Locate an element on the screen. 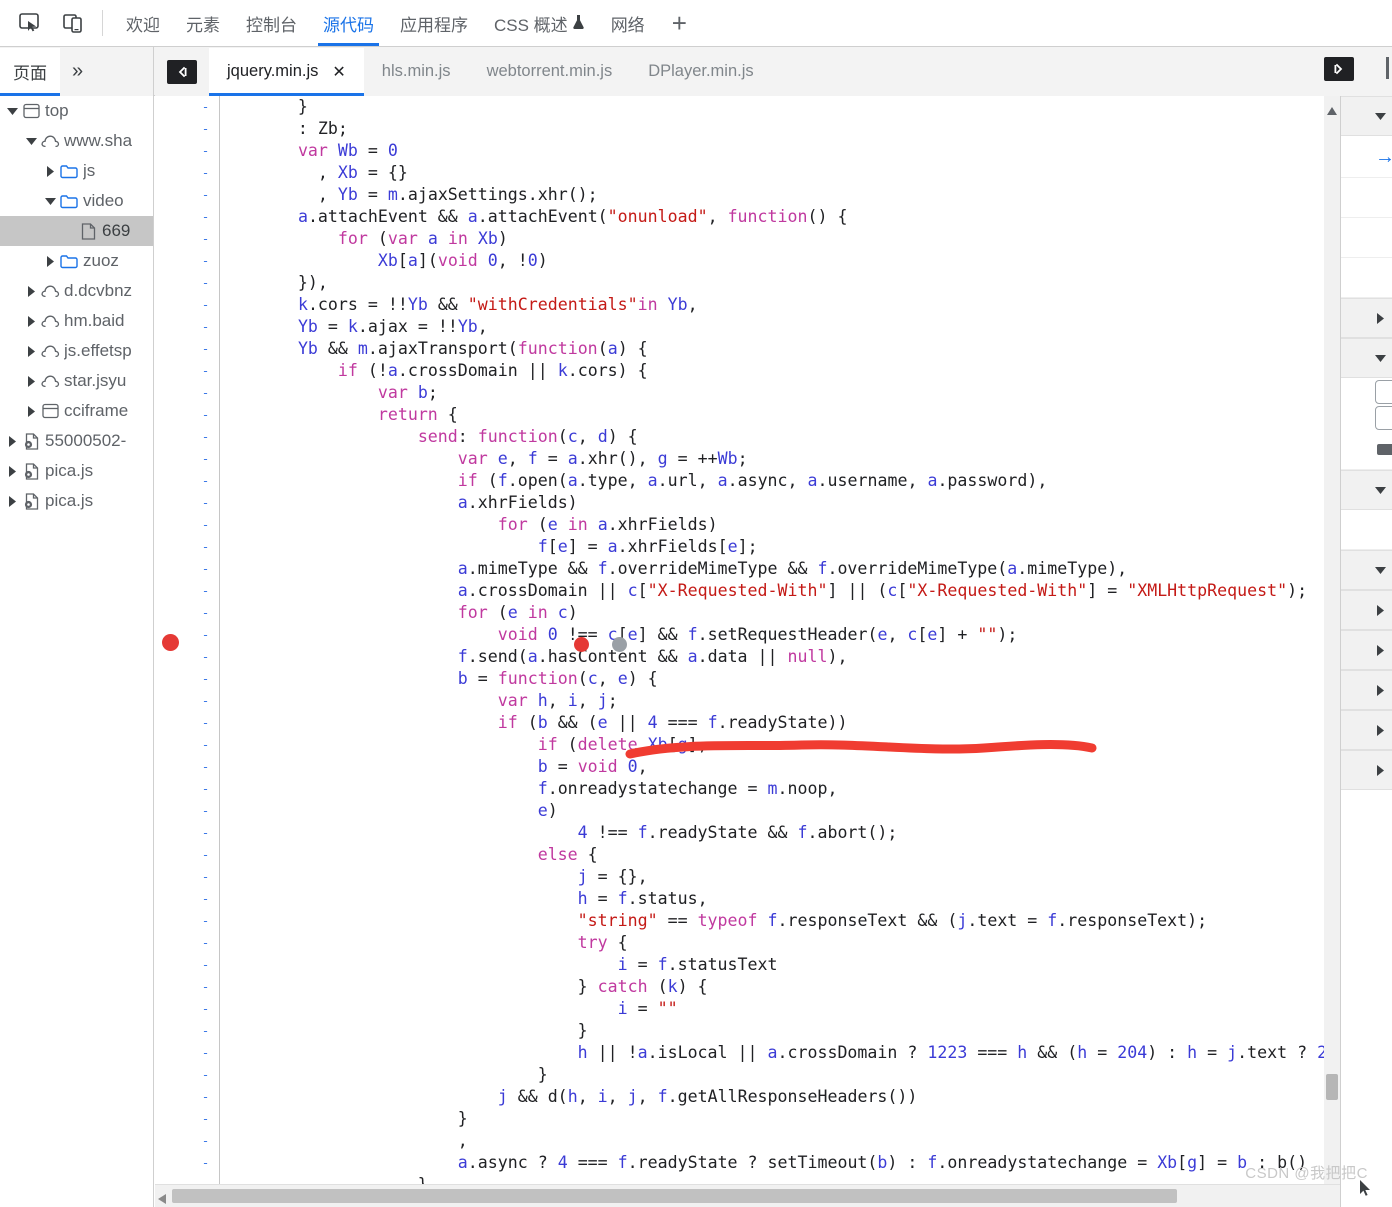  resume-script-button: → is located at coordinates (1366, 157).